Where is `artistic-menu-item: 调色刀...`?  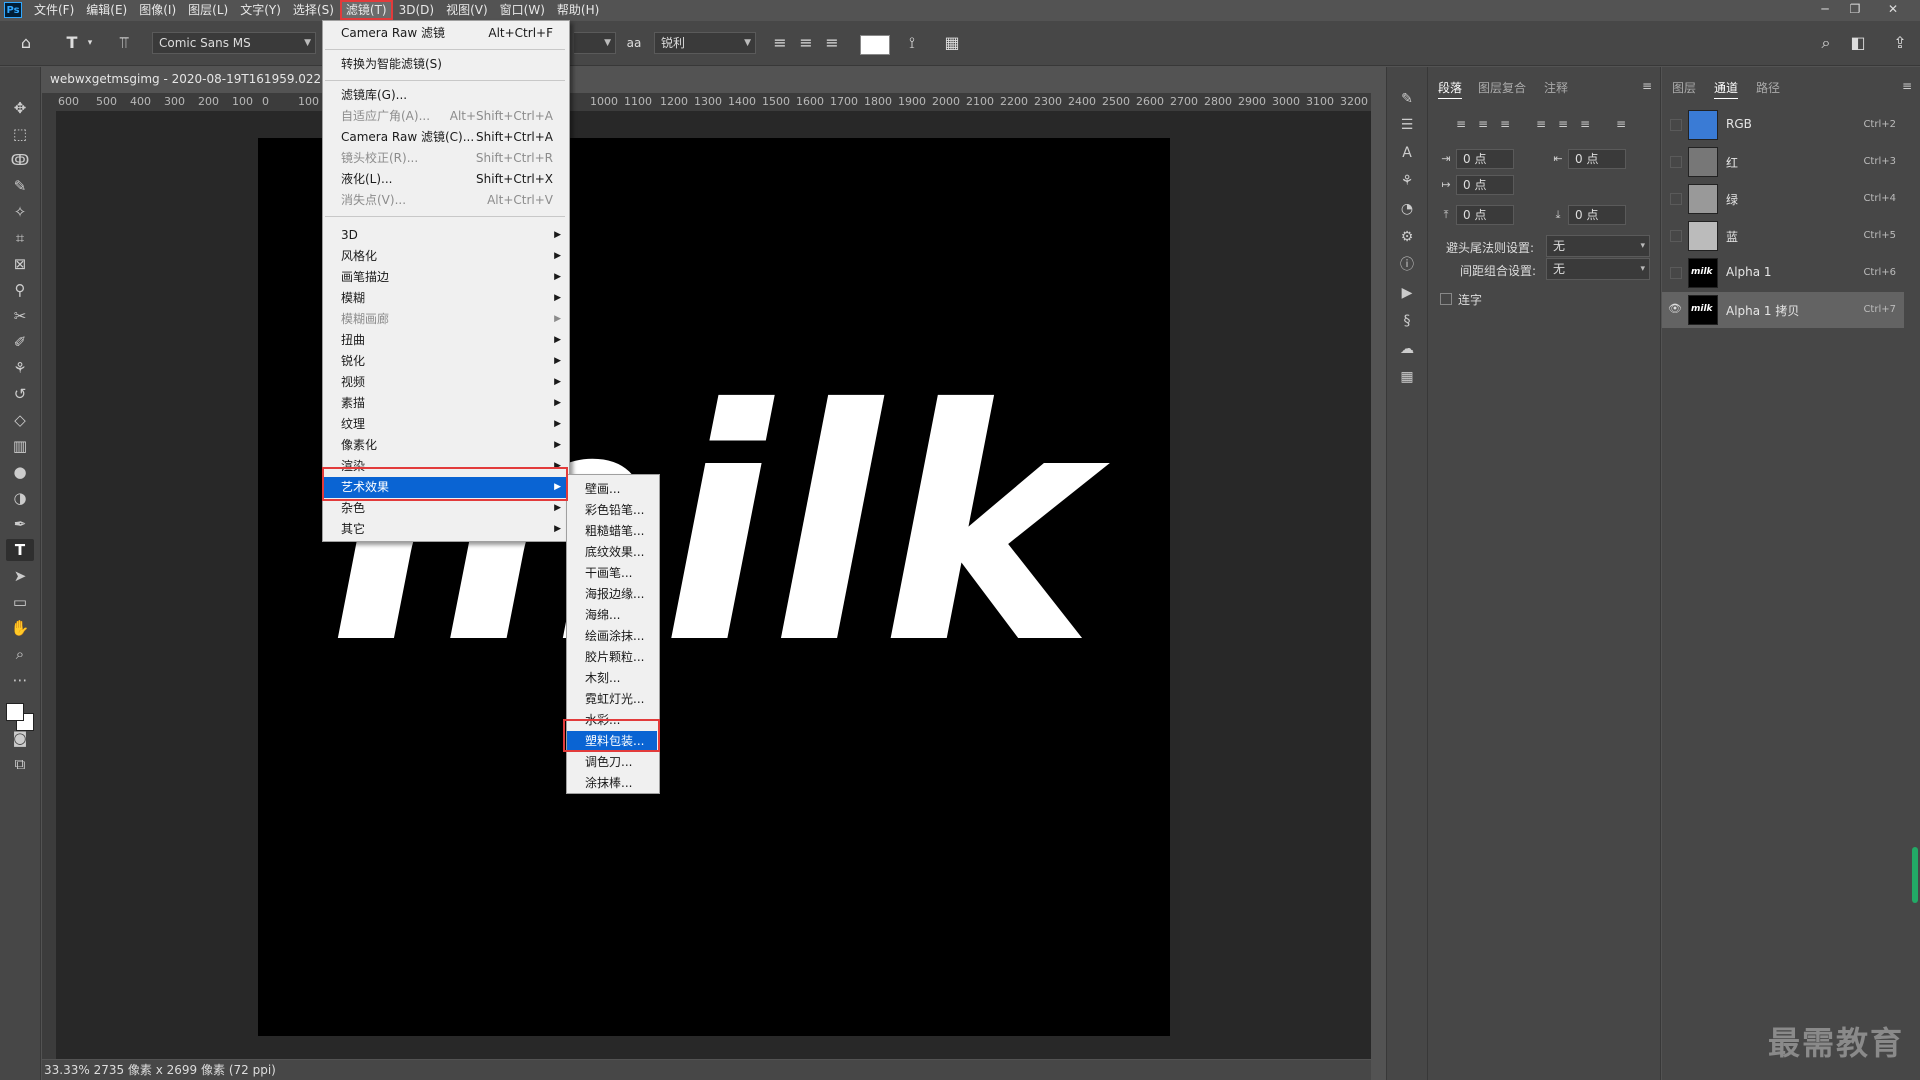
artistic-menu-item: 调色刀... is located at coordinates (612, 762).